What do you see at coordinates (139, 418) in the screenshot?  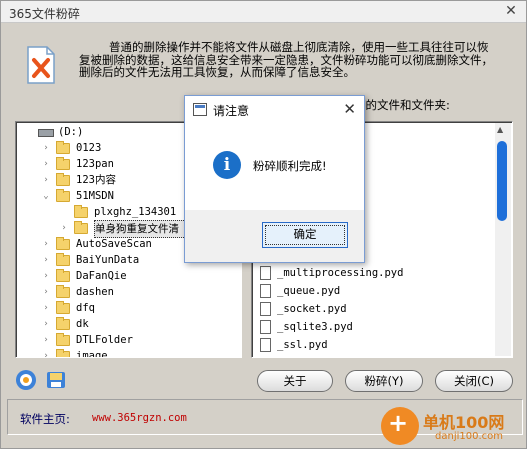 I see `homepage-link: www.365rgzn.com` at bounding box center [139, 418].